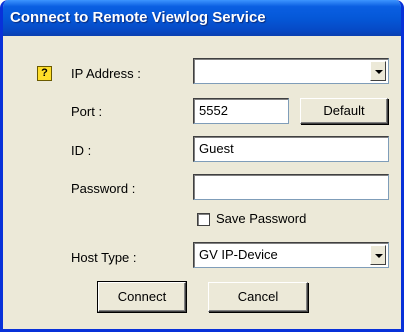 The image size is (404, 332). Describe the element at coordinates (103, 188) in the screenshot. I see `password-label: Password :` at that location.